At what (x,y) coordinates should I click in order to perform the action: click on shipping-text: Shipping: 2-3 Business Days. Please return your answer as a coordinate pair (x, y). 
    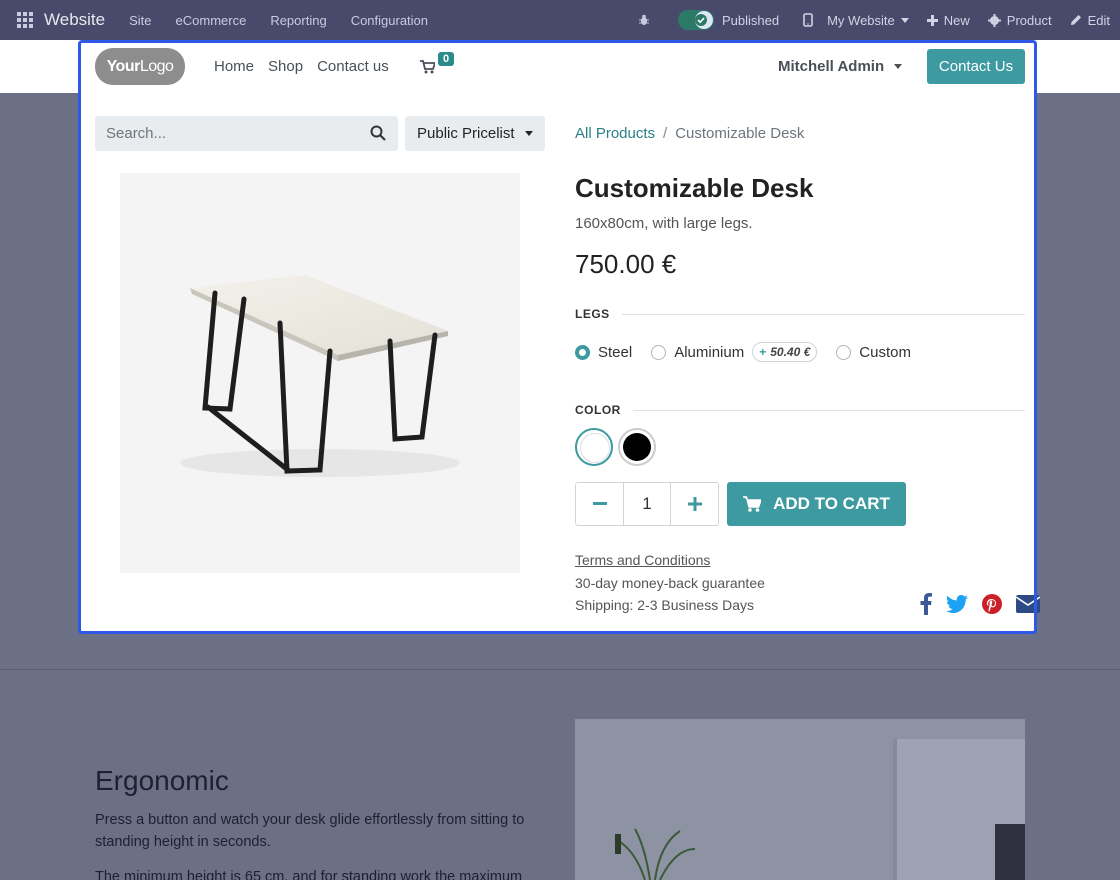
    Looking at the image, I should click on (664, 605).